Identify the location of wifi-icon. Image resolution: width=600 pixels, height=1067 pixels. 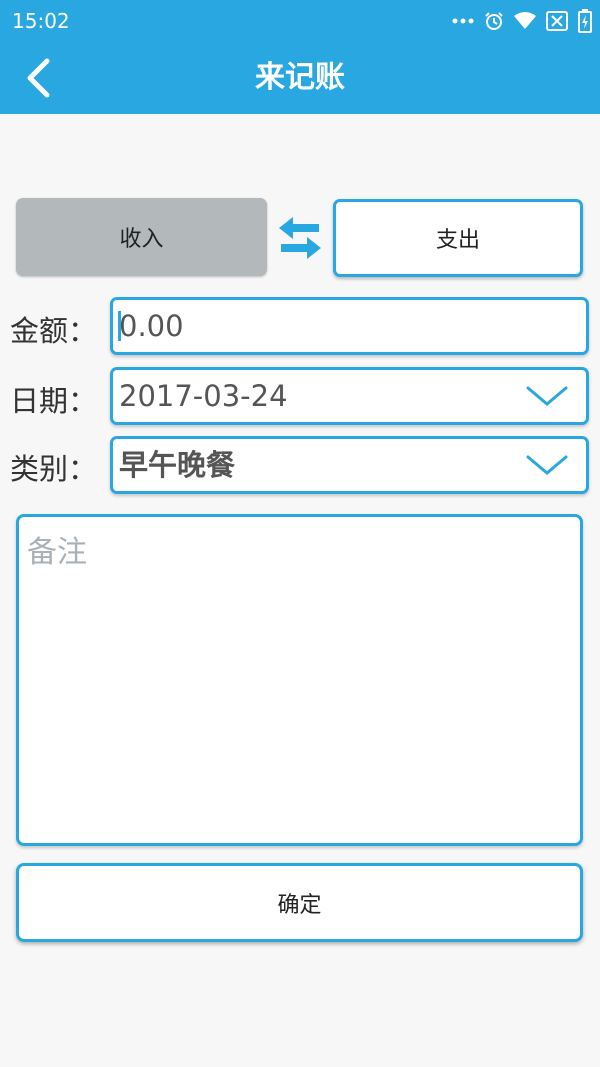
(525, 21).